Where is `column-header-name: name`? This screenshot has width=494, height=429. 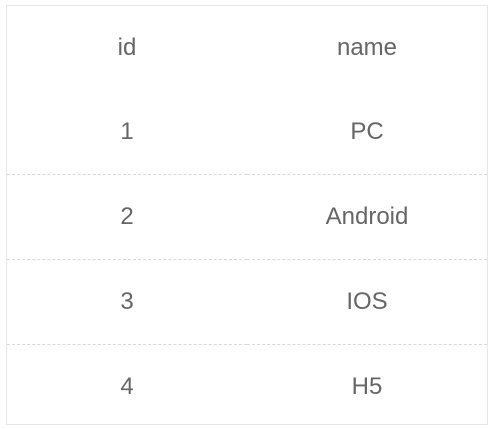
column-header-name: name is located at coordinates (367, 48).